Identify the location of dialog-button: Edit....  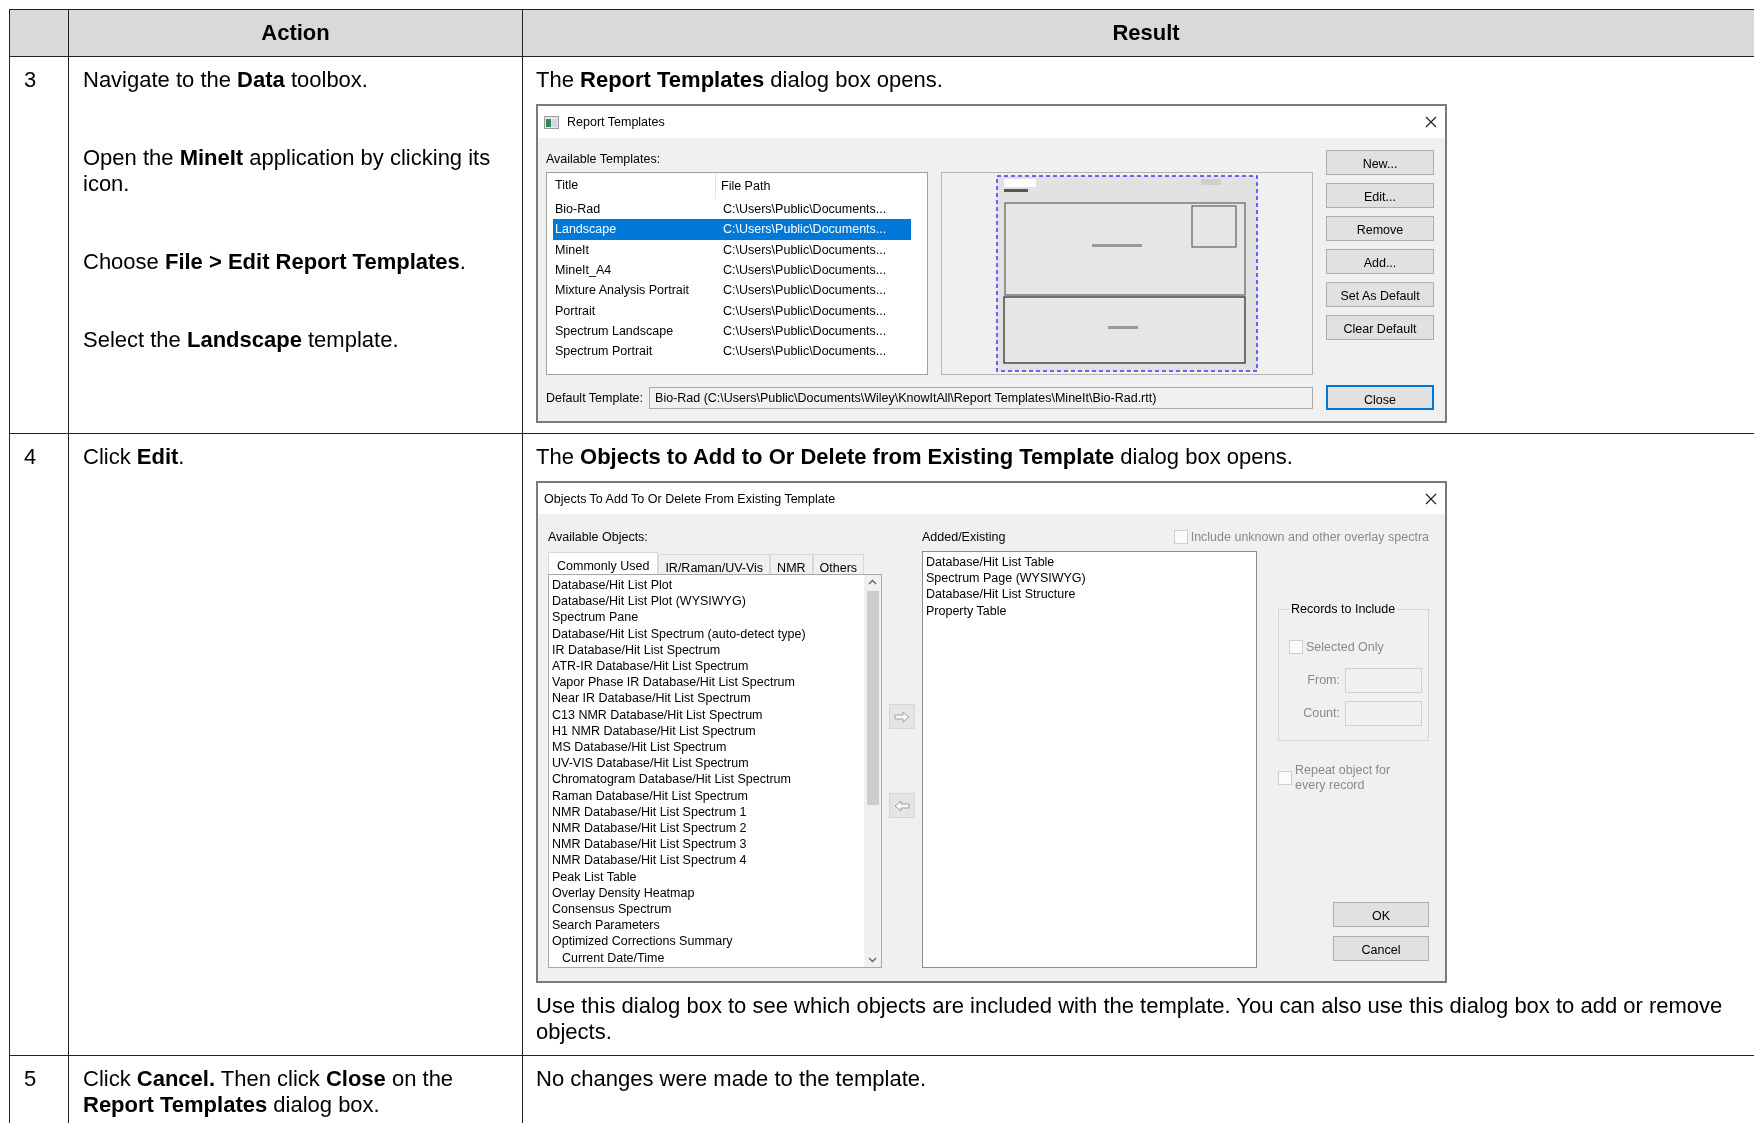
(1380, 195).